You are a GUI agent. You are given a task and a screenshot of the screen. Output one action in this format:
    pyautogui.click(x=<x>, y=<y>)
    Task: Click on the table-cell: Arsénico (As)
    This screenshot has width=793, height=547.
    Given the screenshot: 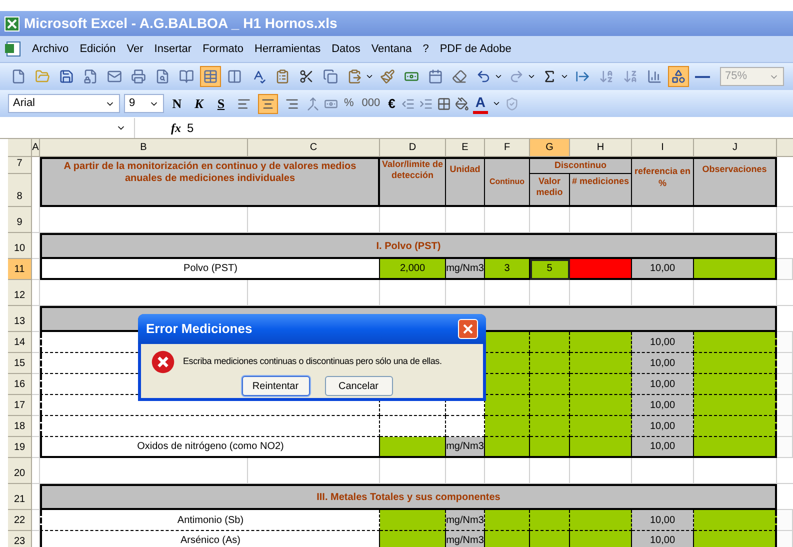 What is the action you would take?
    pyautogui.click(x=210, y=539)
    